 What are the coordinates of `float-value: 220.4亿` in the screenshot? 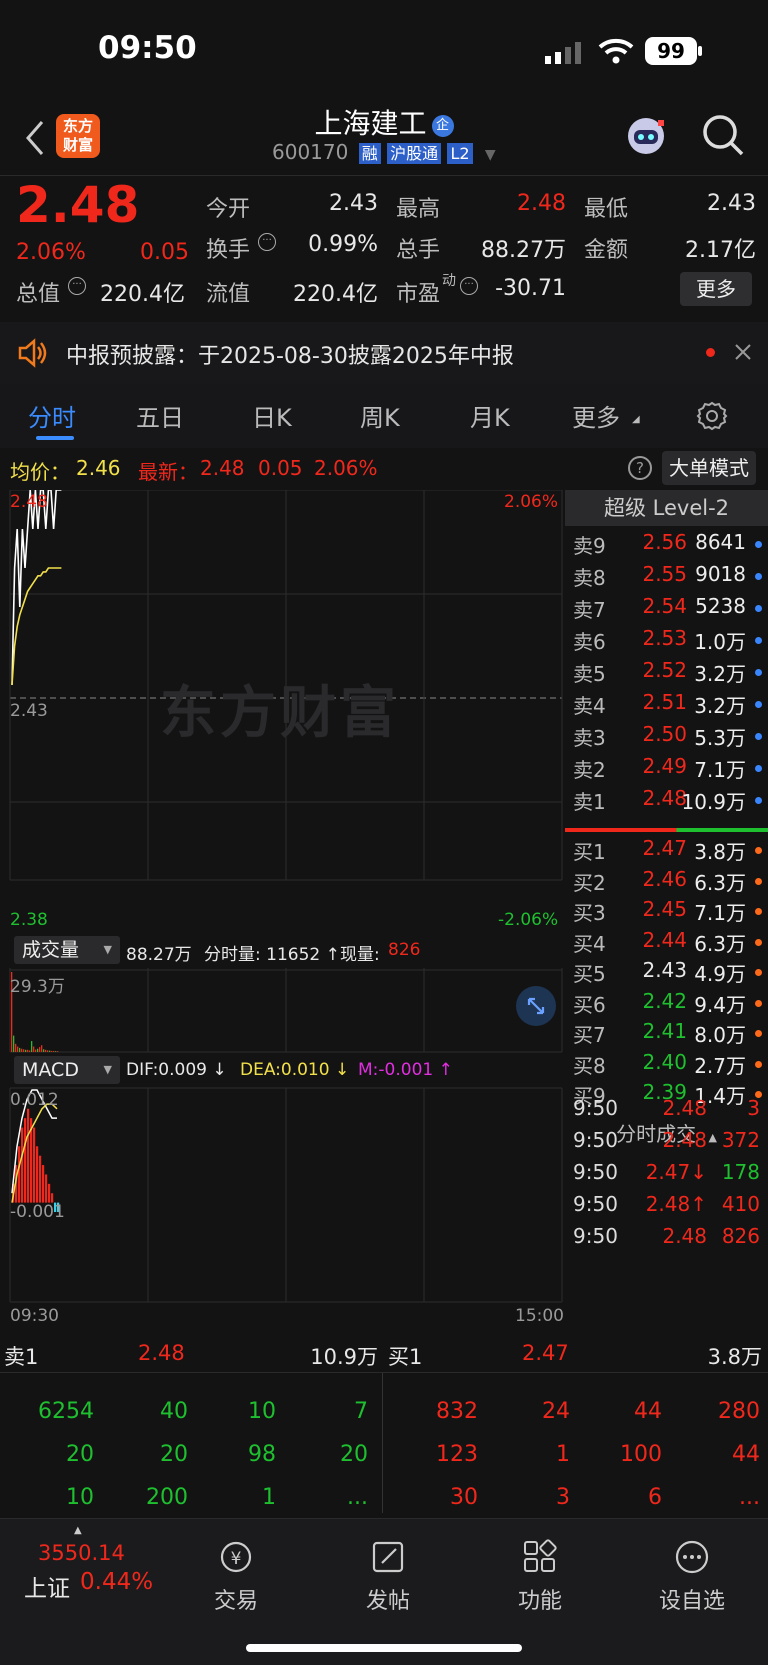 It's located at (335, 294).